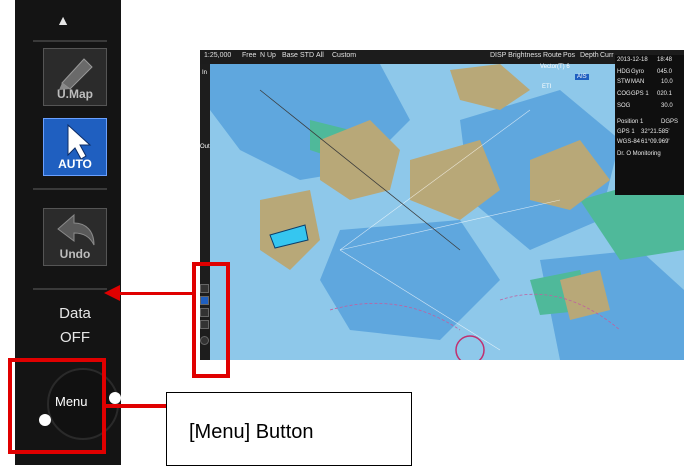 This screenshot has width=684, height=466. What do you see at coordinates (75, 164) in the screenshot?
I see `auto-label: AUTO` at bounding box center [75, 164].